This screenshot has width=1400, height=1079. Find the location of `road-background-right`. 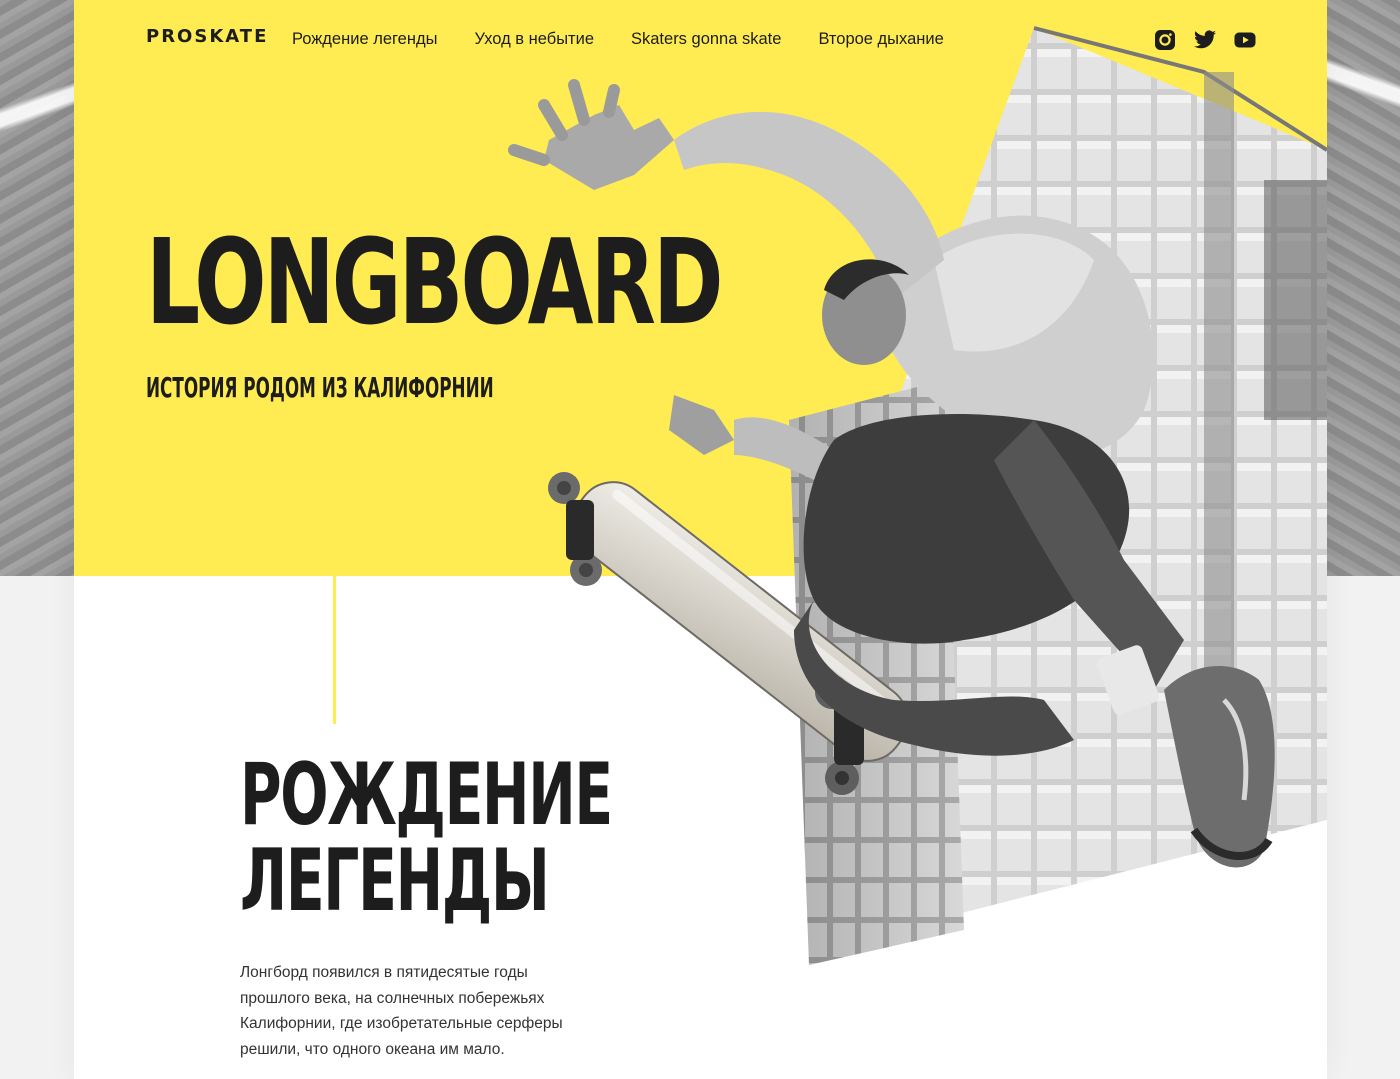

road-background-right is located at coordinates (1363, 288).